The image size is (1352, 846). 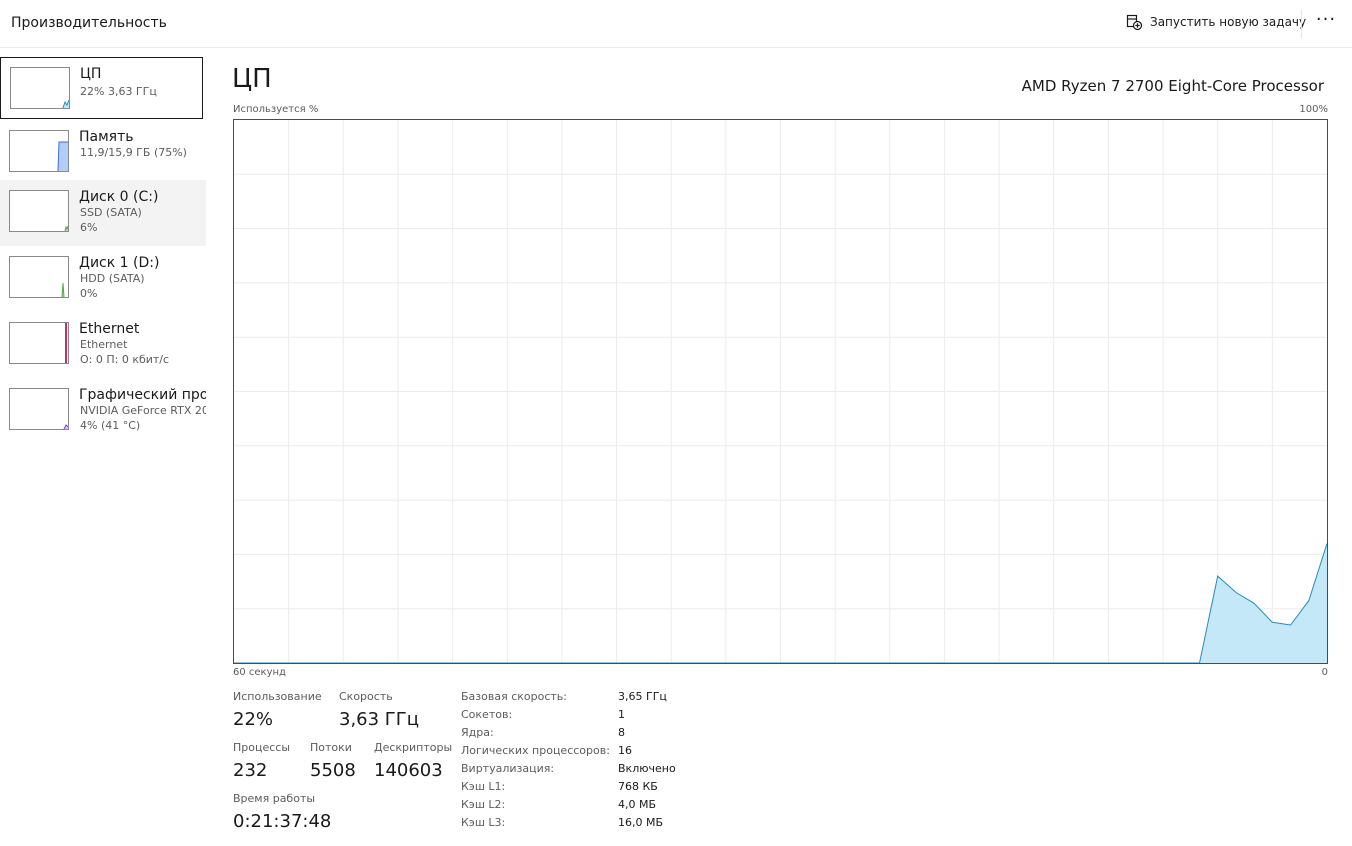 What do you see at coordinates (477, 732) in the screenshot?
I see `info-label: Ядра:` at bounding box center [477, 732].